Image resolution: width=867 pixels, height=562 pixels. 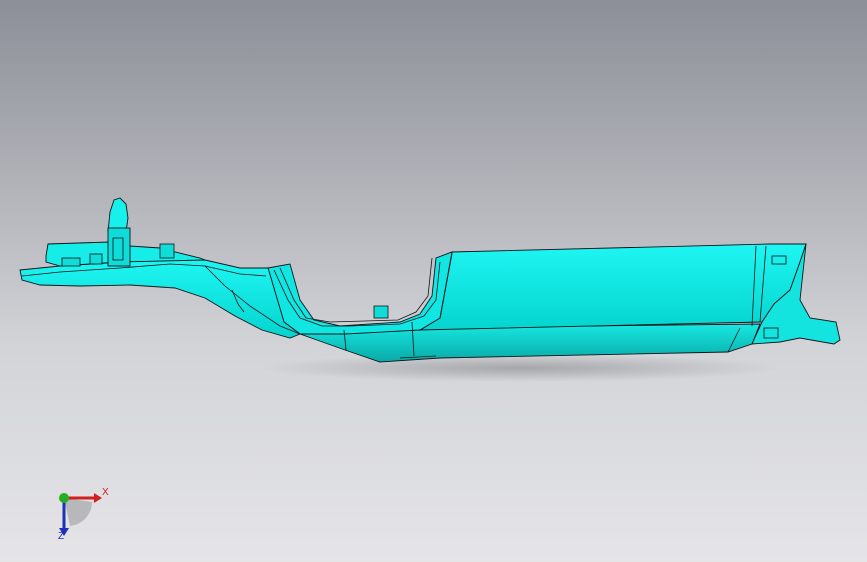 I want to click on z-axis-label: Z, so click(x=61, y=536).